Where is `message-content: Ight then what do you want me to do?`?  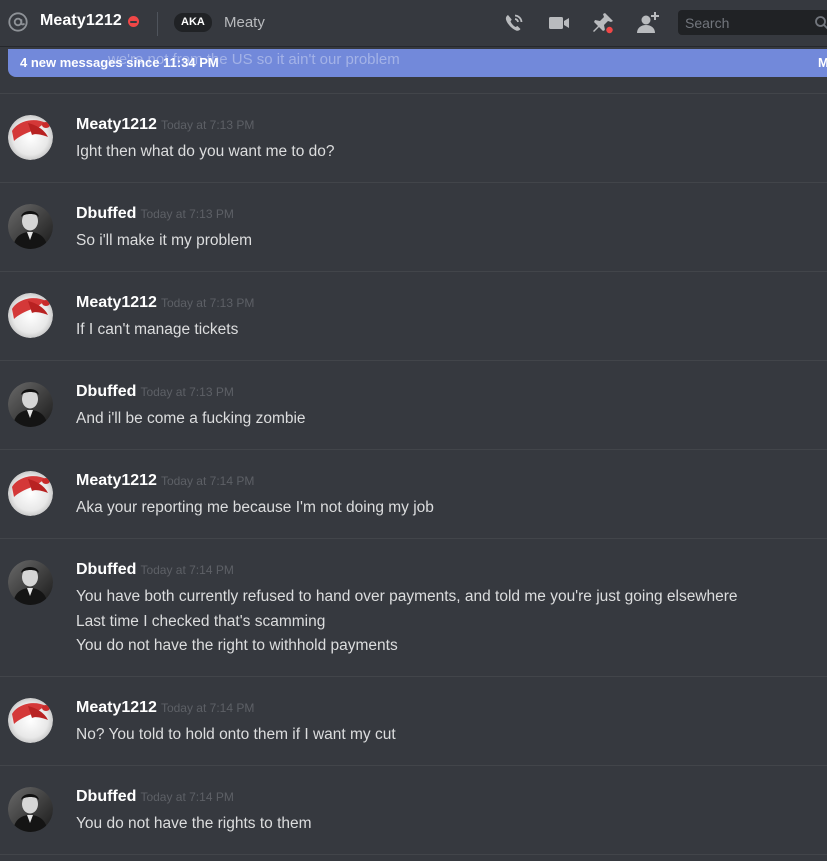
message-content: Ight then what do you want me to do? is located at coordinates (205, 152).